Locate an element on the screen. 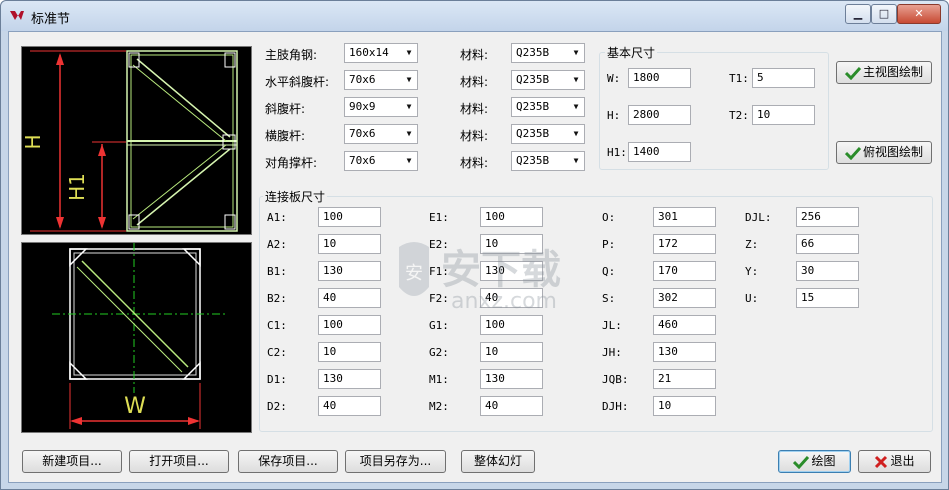 The width and height of the screenshot is (949, 490). material-combo-3-value: Q235B is located at coordinates (533, 133).